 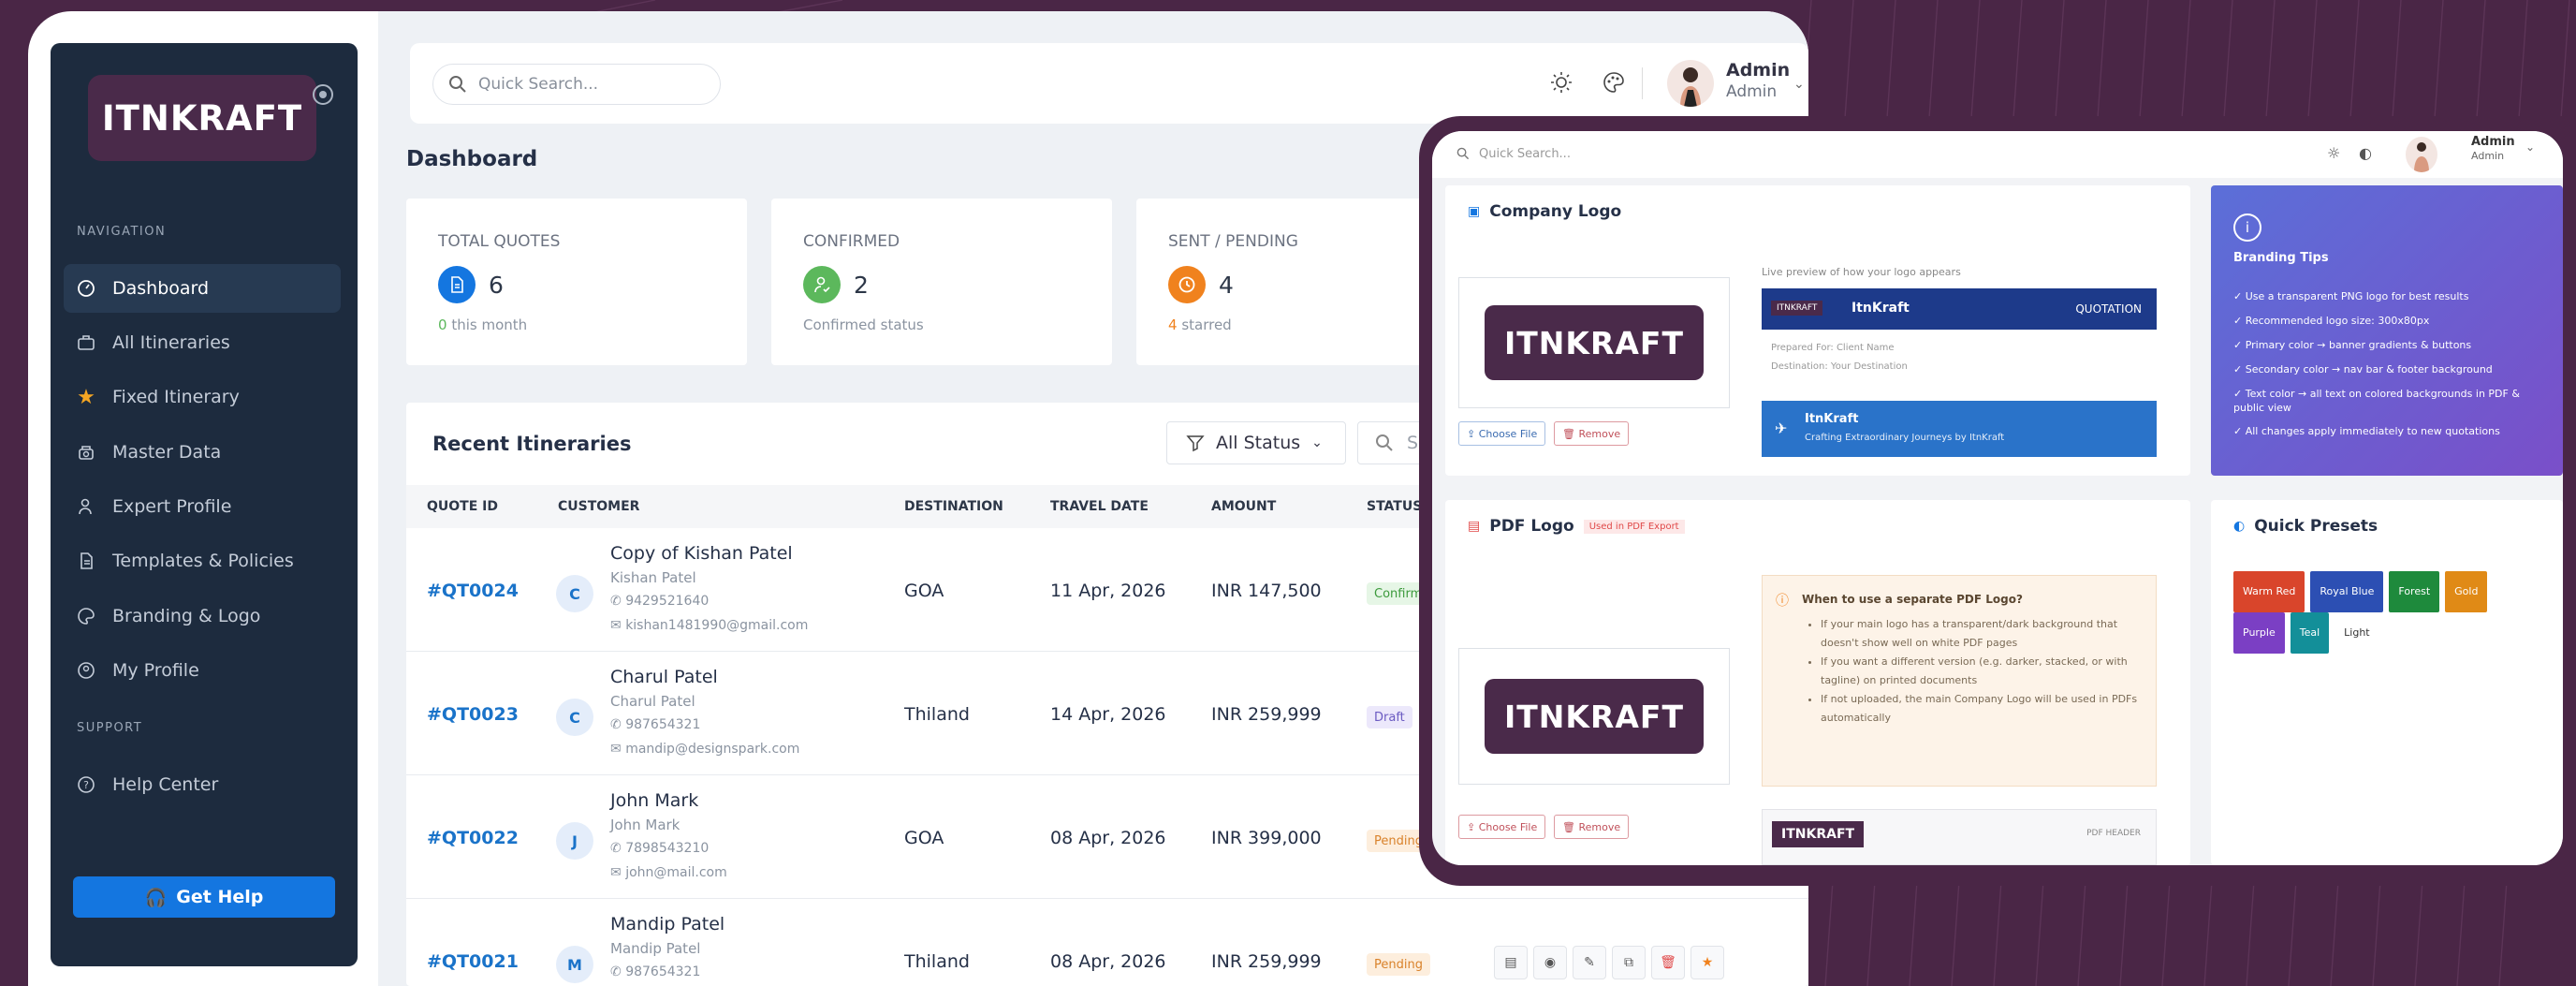 What do you see at coordinates (1629, 963) in the screenshot?
I see `copy-icon: ⧉` at bounding box center [1629, 963].